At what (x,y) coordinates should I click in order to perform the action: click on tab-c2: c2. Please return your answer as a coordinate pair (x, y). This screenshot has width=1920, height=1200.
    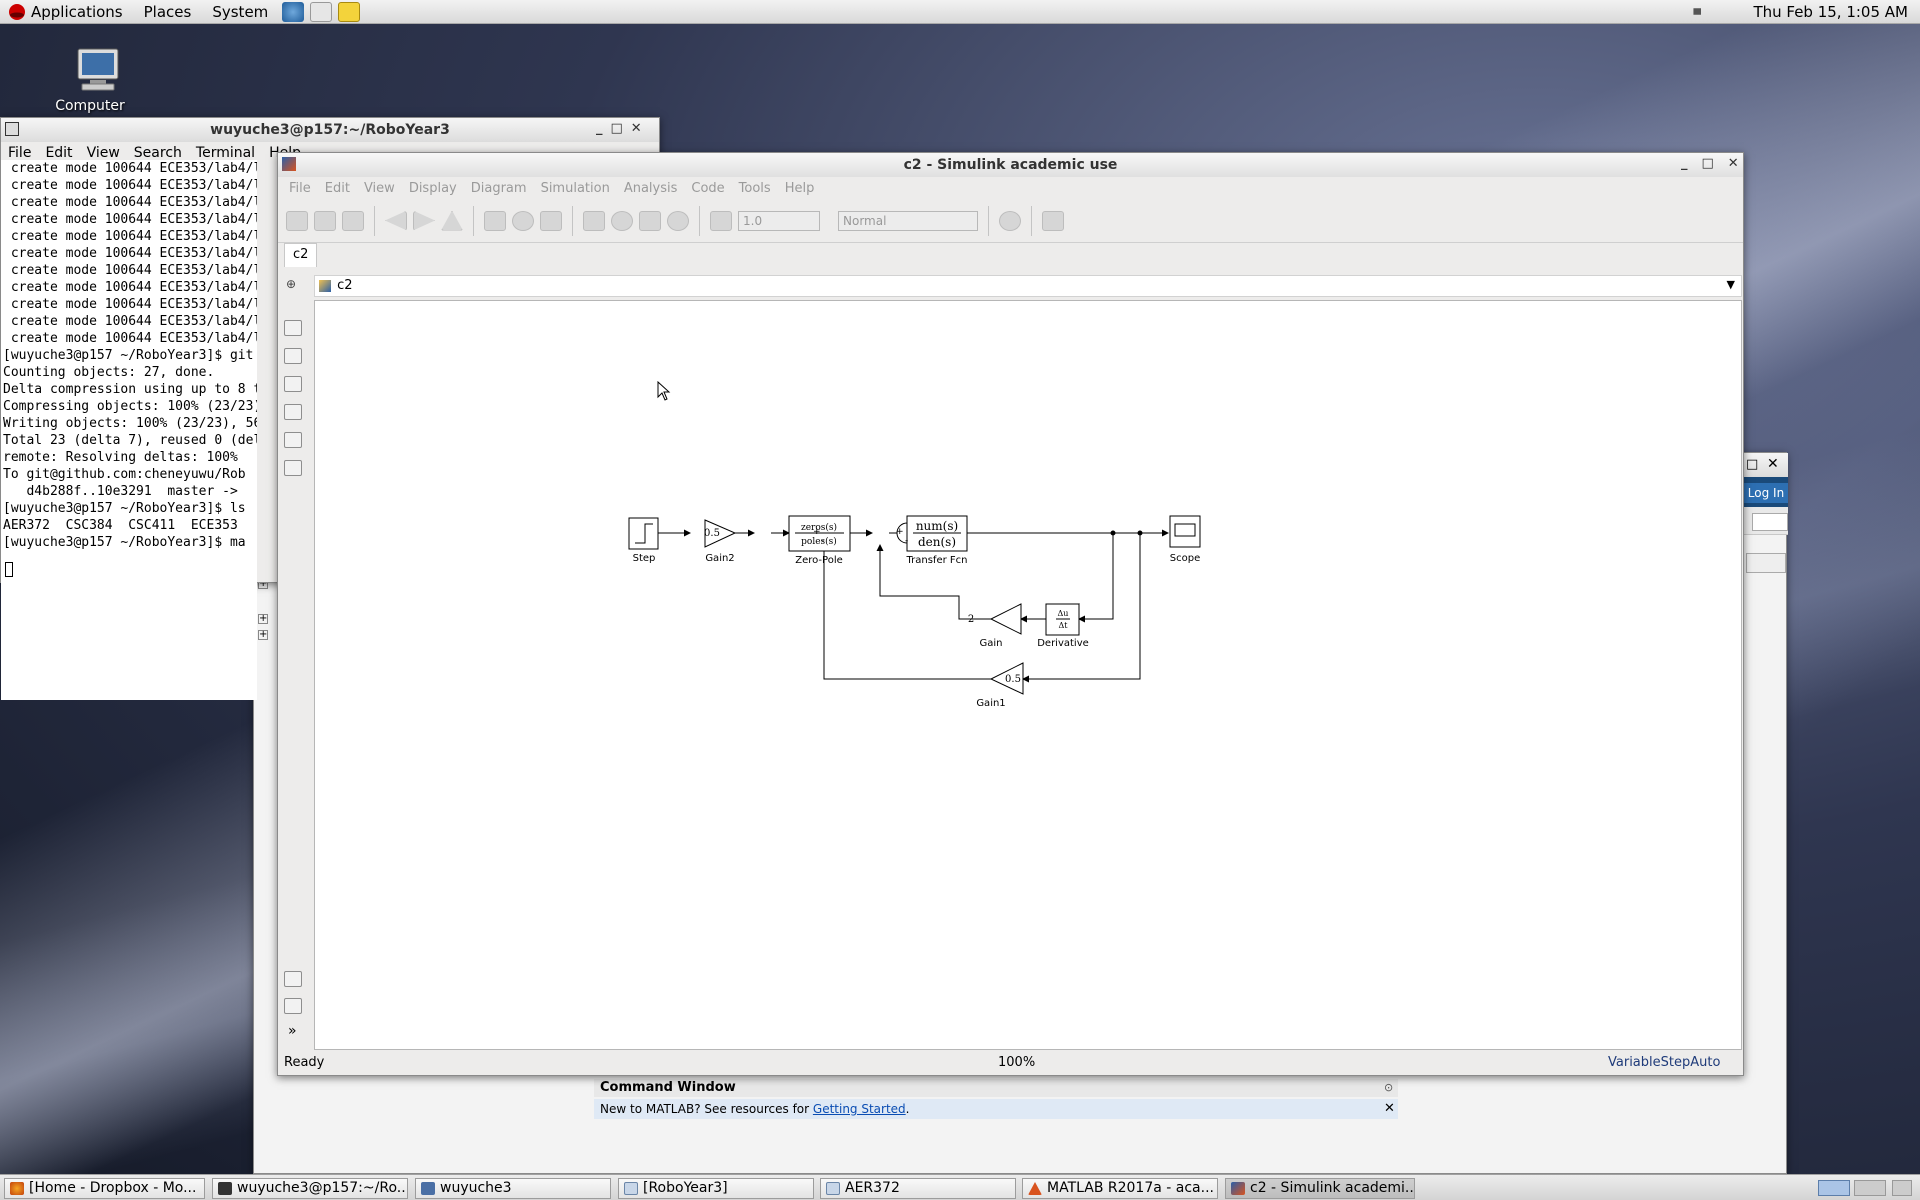
    Looking at the image, I should click on (301, 255).